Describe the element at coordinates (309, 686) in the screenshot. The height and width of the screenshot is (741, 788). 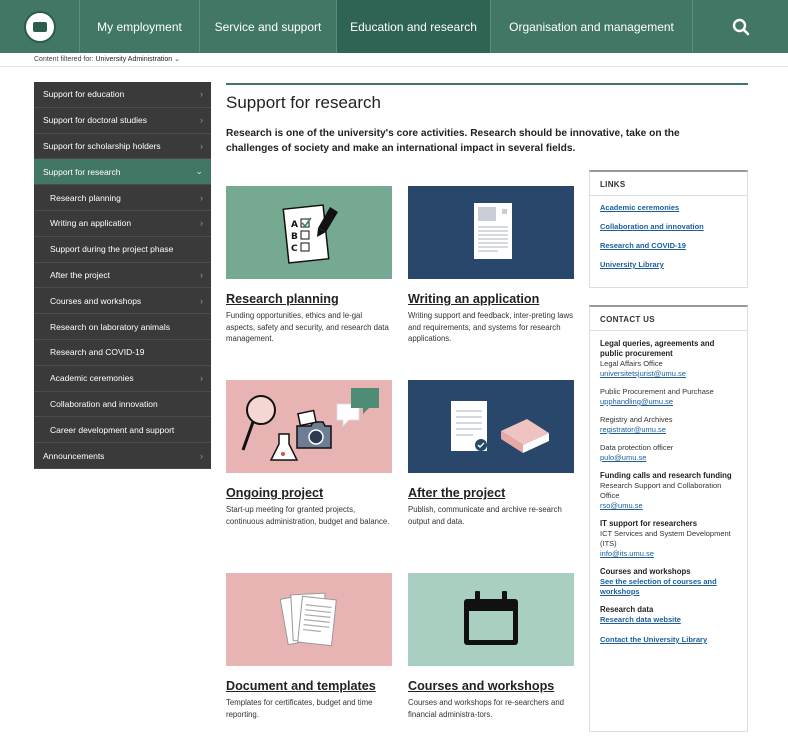
I see `card-title: Document and templates` at that location.